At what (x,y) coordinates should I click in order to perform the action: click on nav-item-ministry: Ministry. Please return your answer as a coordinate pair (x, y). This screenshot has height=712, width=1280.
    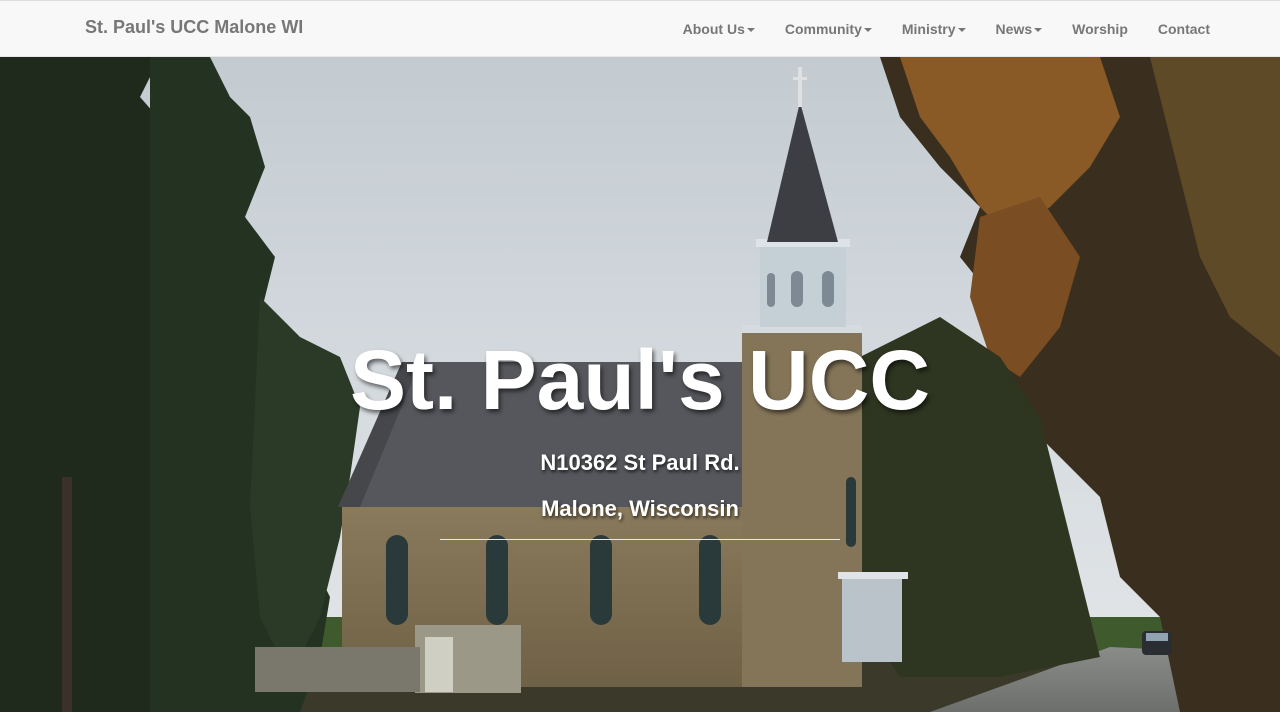
    Looking at the image, I should click on (934, 28).